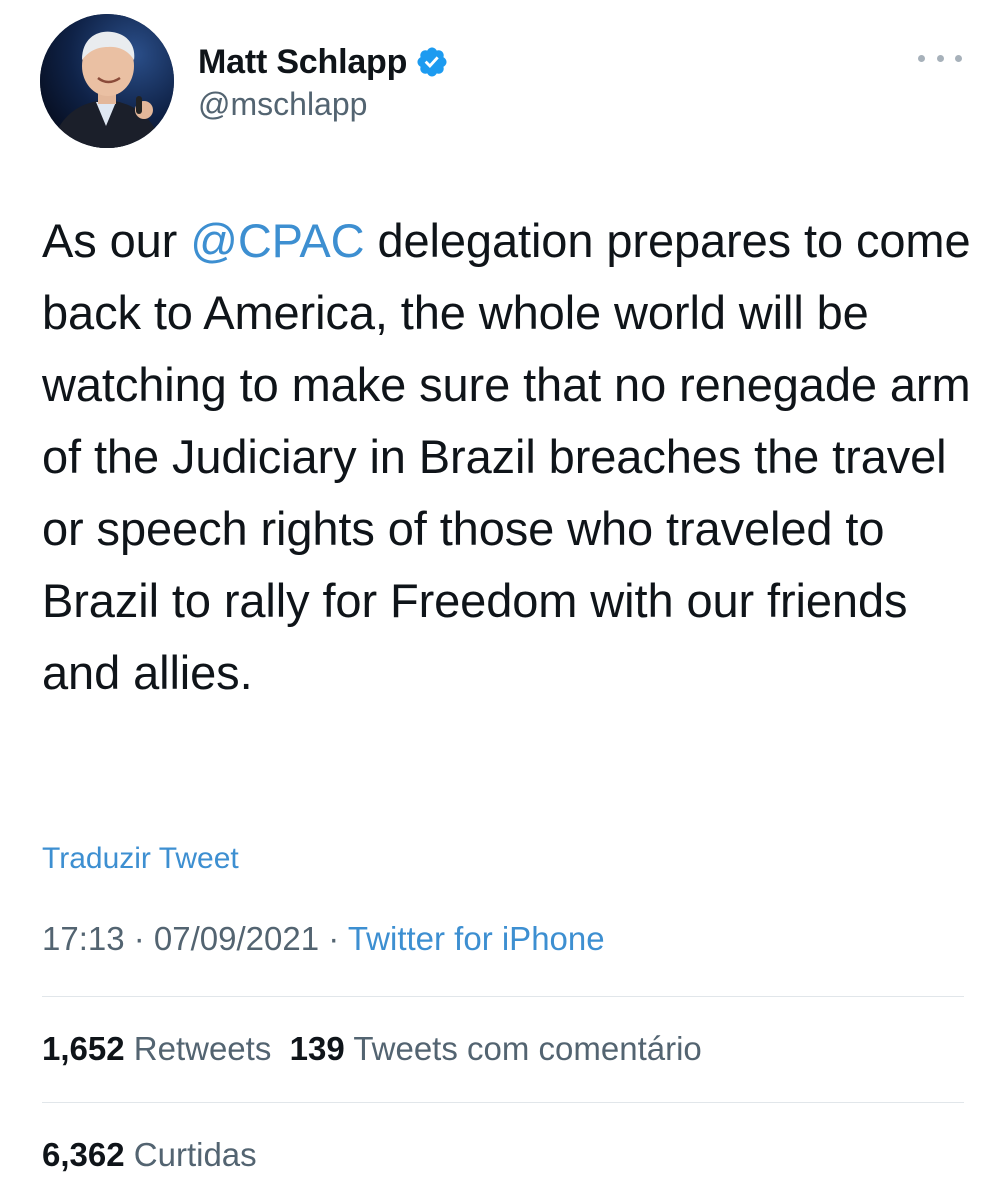 Image resolution: width=1004 pixels, height=1200 pixels. Describe the element at coordinates (195, 1154) in the screenshot. I see `likes-label: Curtidas` at that location.